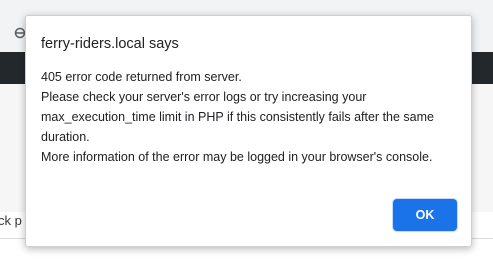  I want to click on ok-button: OK, so click(425, 215).